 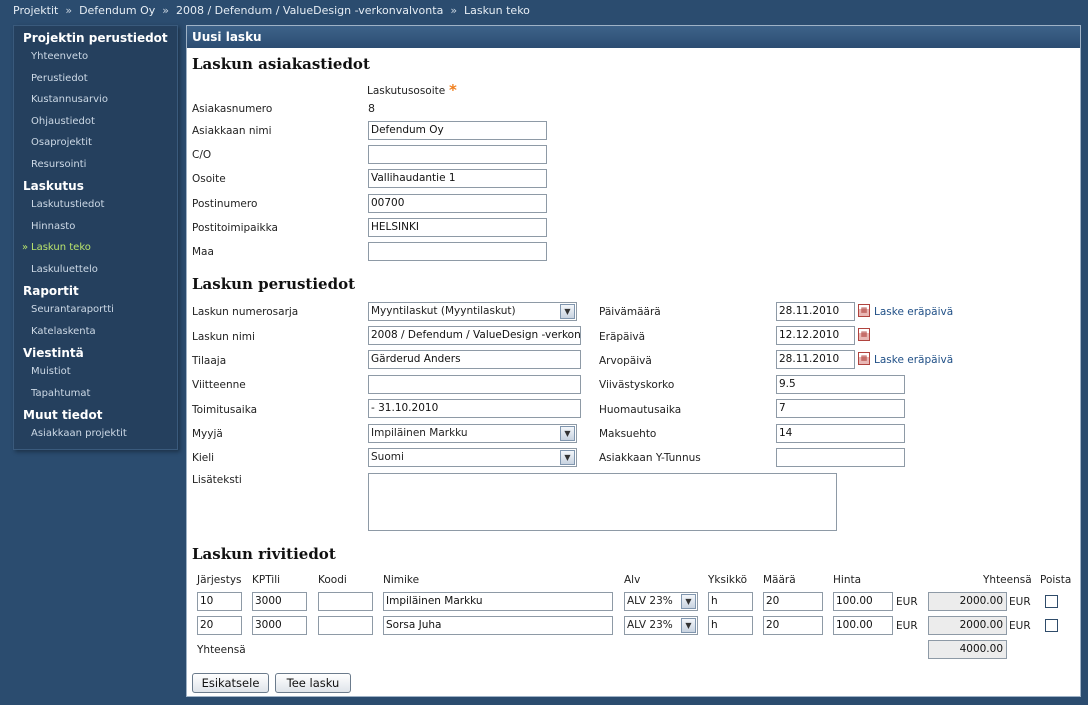 What do you see at coordinates (840, 408) in the screenshot?
I see `remark-time-input: 7` at bounding box center [840, 408].